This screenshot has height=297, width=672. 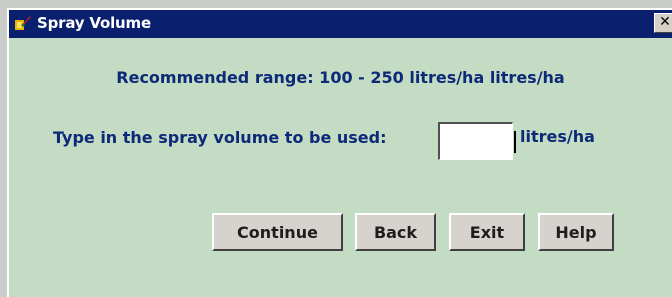 I want to click on paint-brush-icon, so click(x=23, y=23).